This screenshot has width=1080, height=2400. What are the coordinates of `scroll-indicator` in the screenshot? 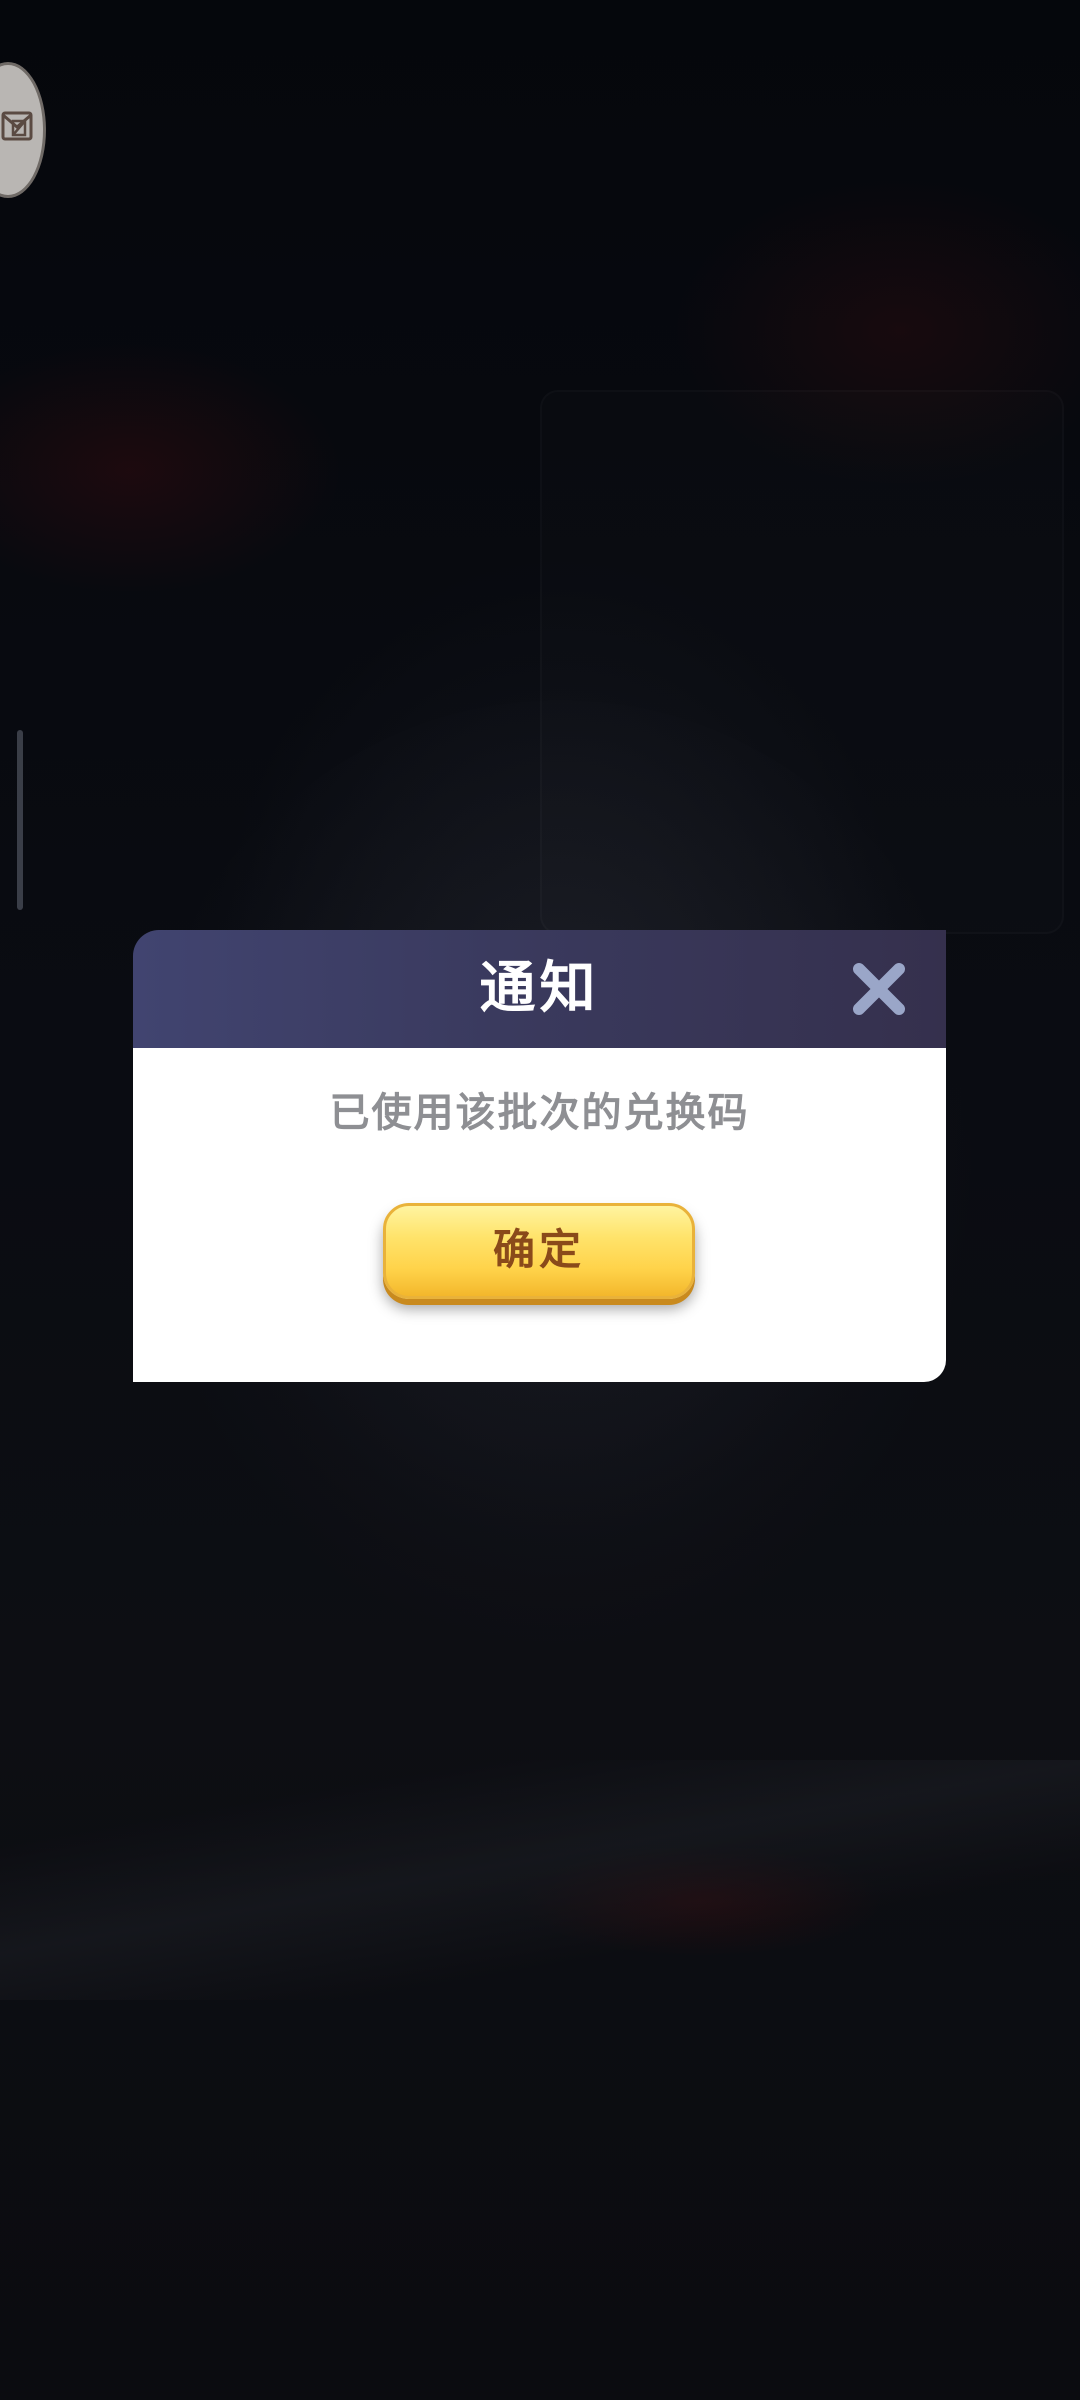 It's located at (20, 820).